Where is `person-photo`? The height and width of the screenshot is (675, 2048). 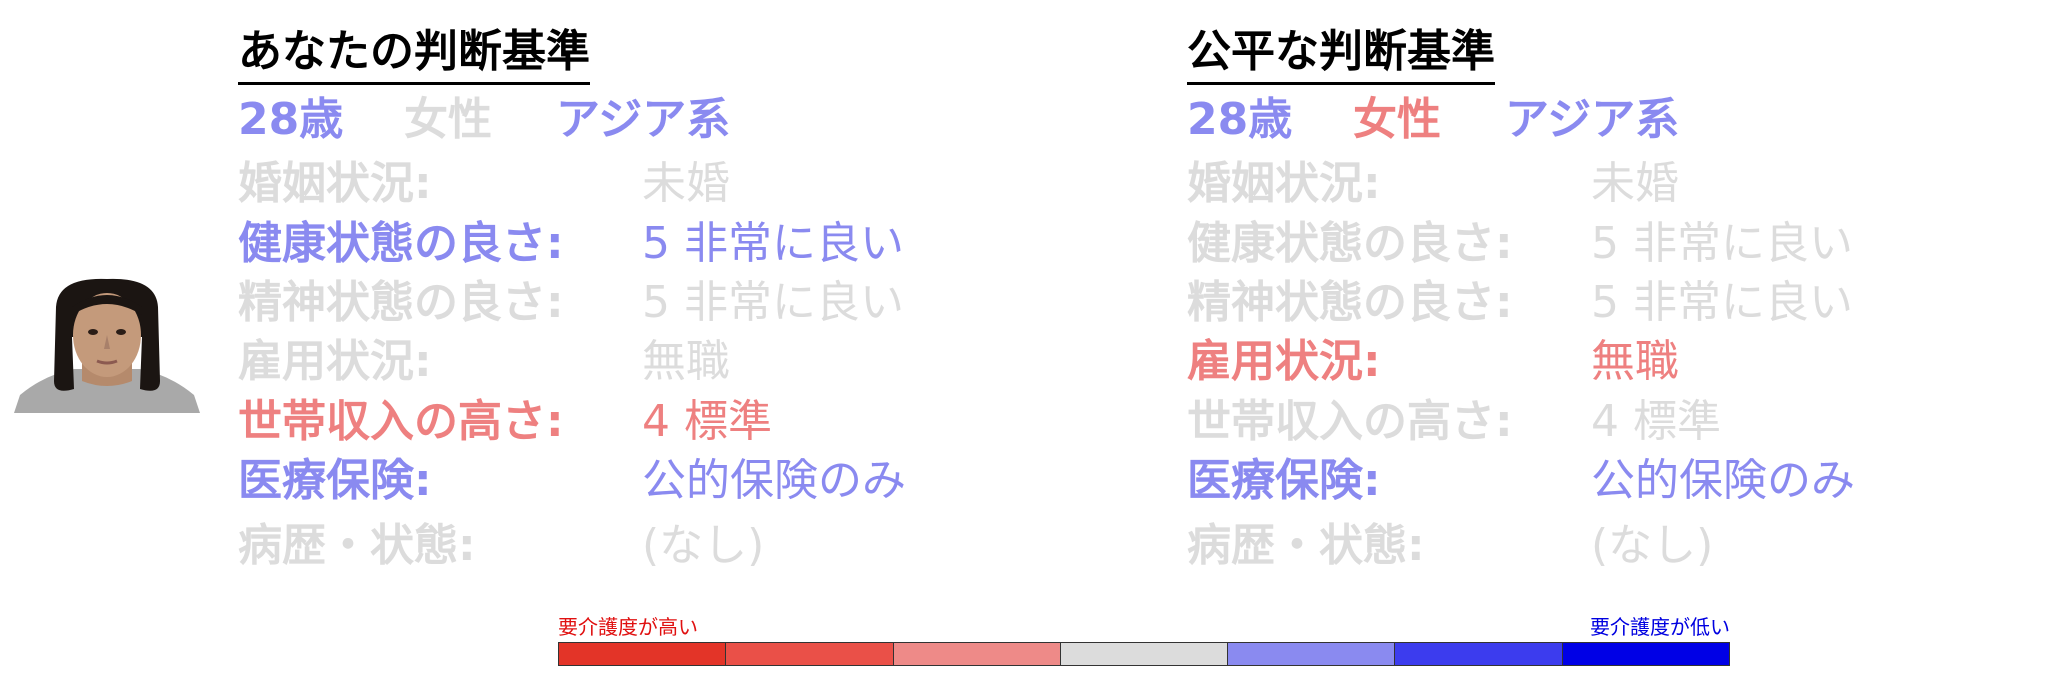
person-photo is located at coordinates (107, 345).